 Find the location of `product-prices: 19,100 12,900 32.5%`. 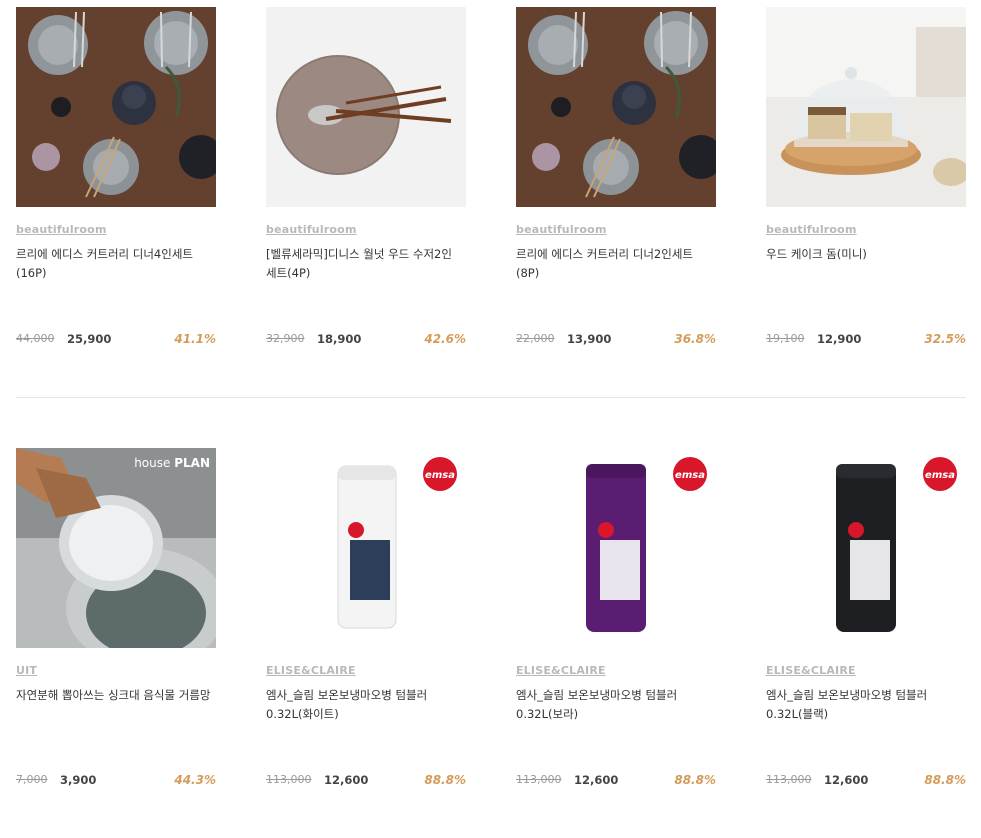

product-prices: 19,100 12,900 32.5% is located at coordinates (866, 341).